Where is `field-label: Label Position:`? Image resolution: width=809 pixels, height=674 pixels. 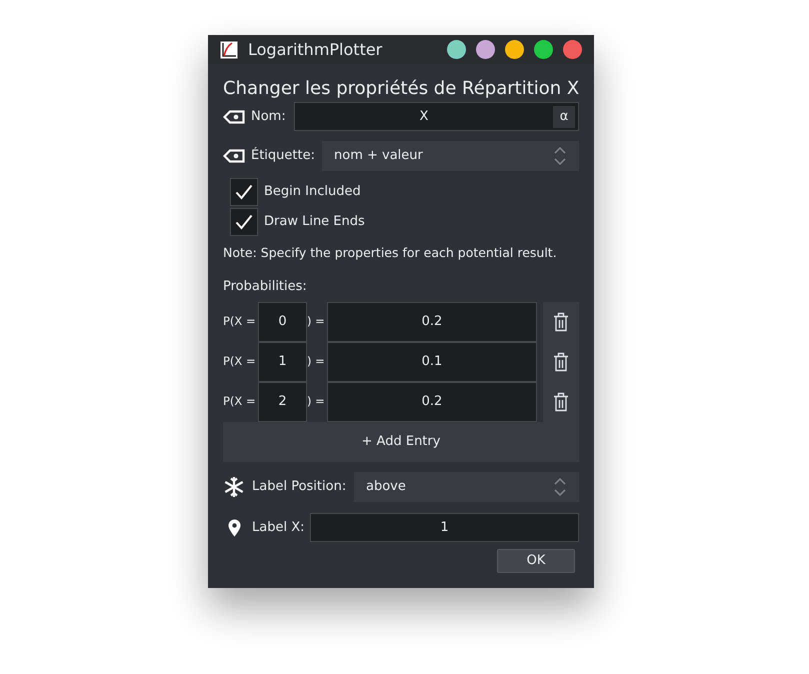
field-label: Label Position: is located at coordinates (300, 487).